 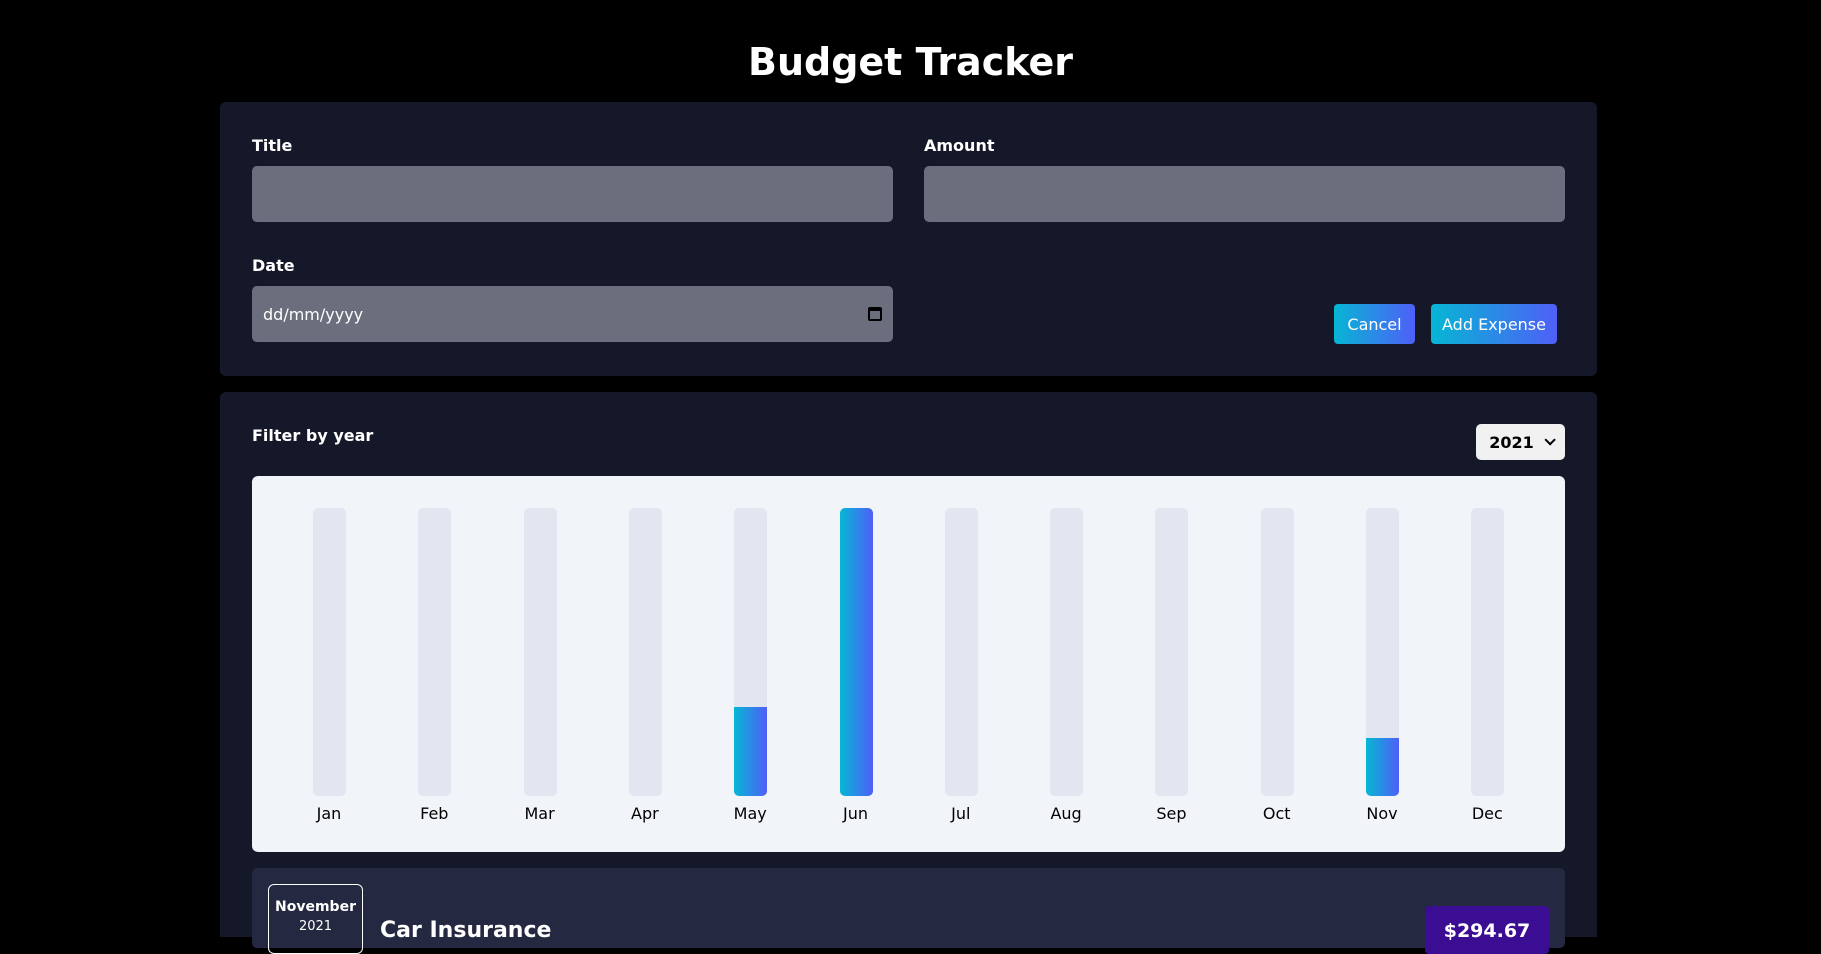 I want to click on filter-label: Filter by year, so click(x=313, y=435).